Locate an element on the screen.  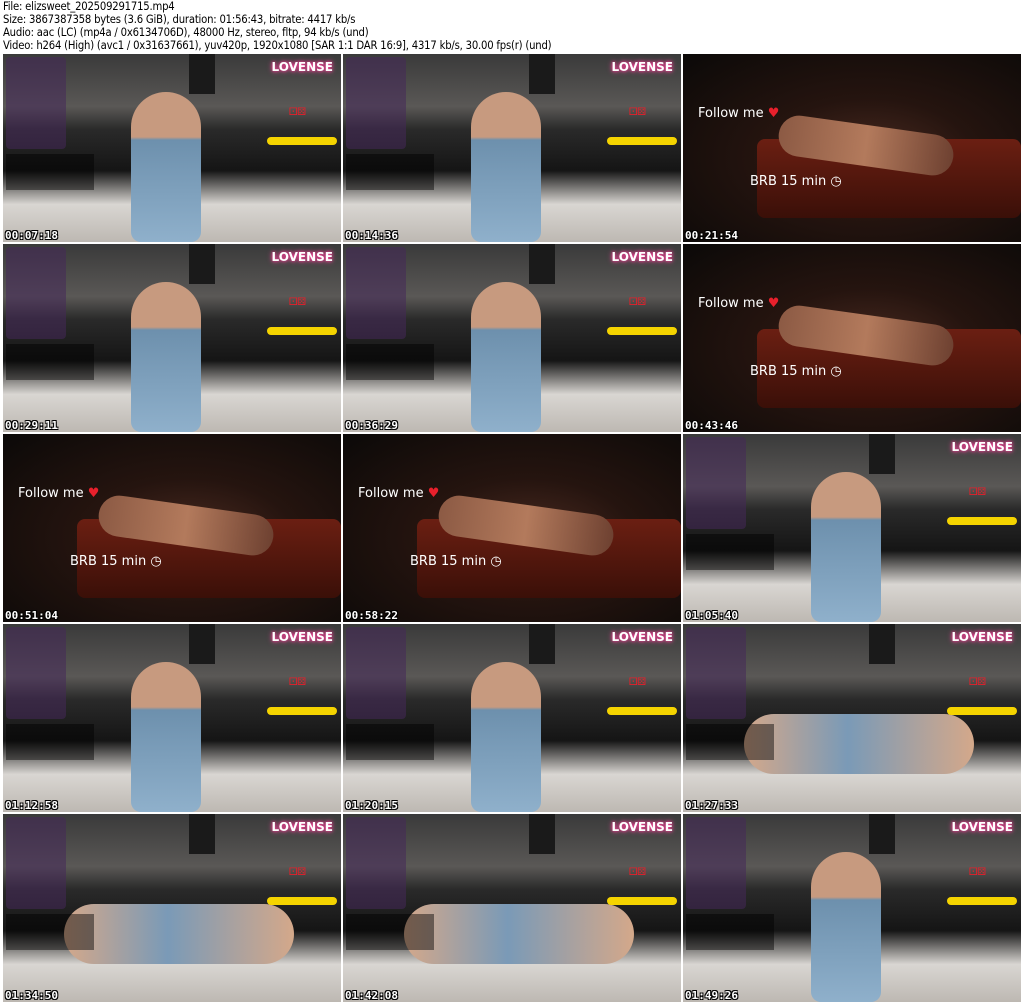
video-thumbnail: ⚀⚄ LOVENSE 01:27:33 is located at coordinates (852, 718).